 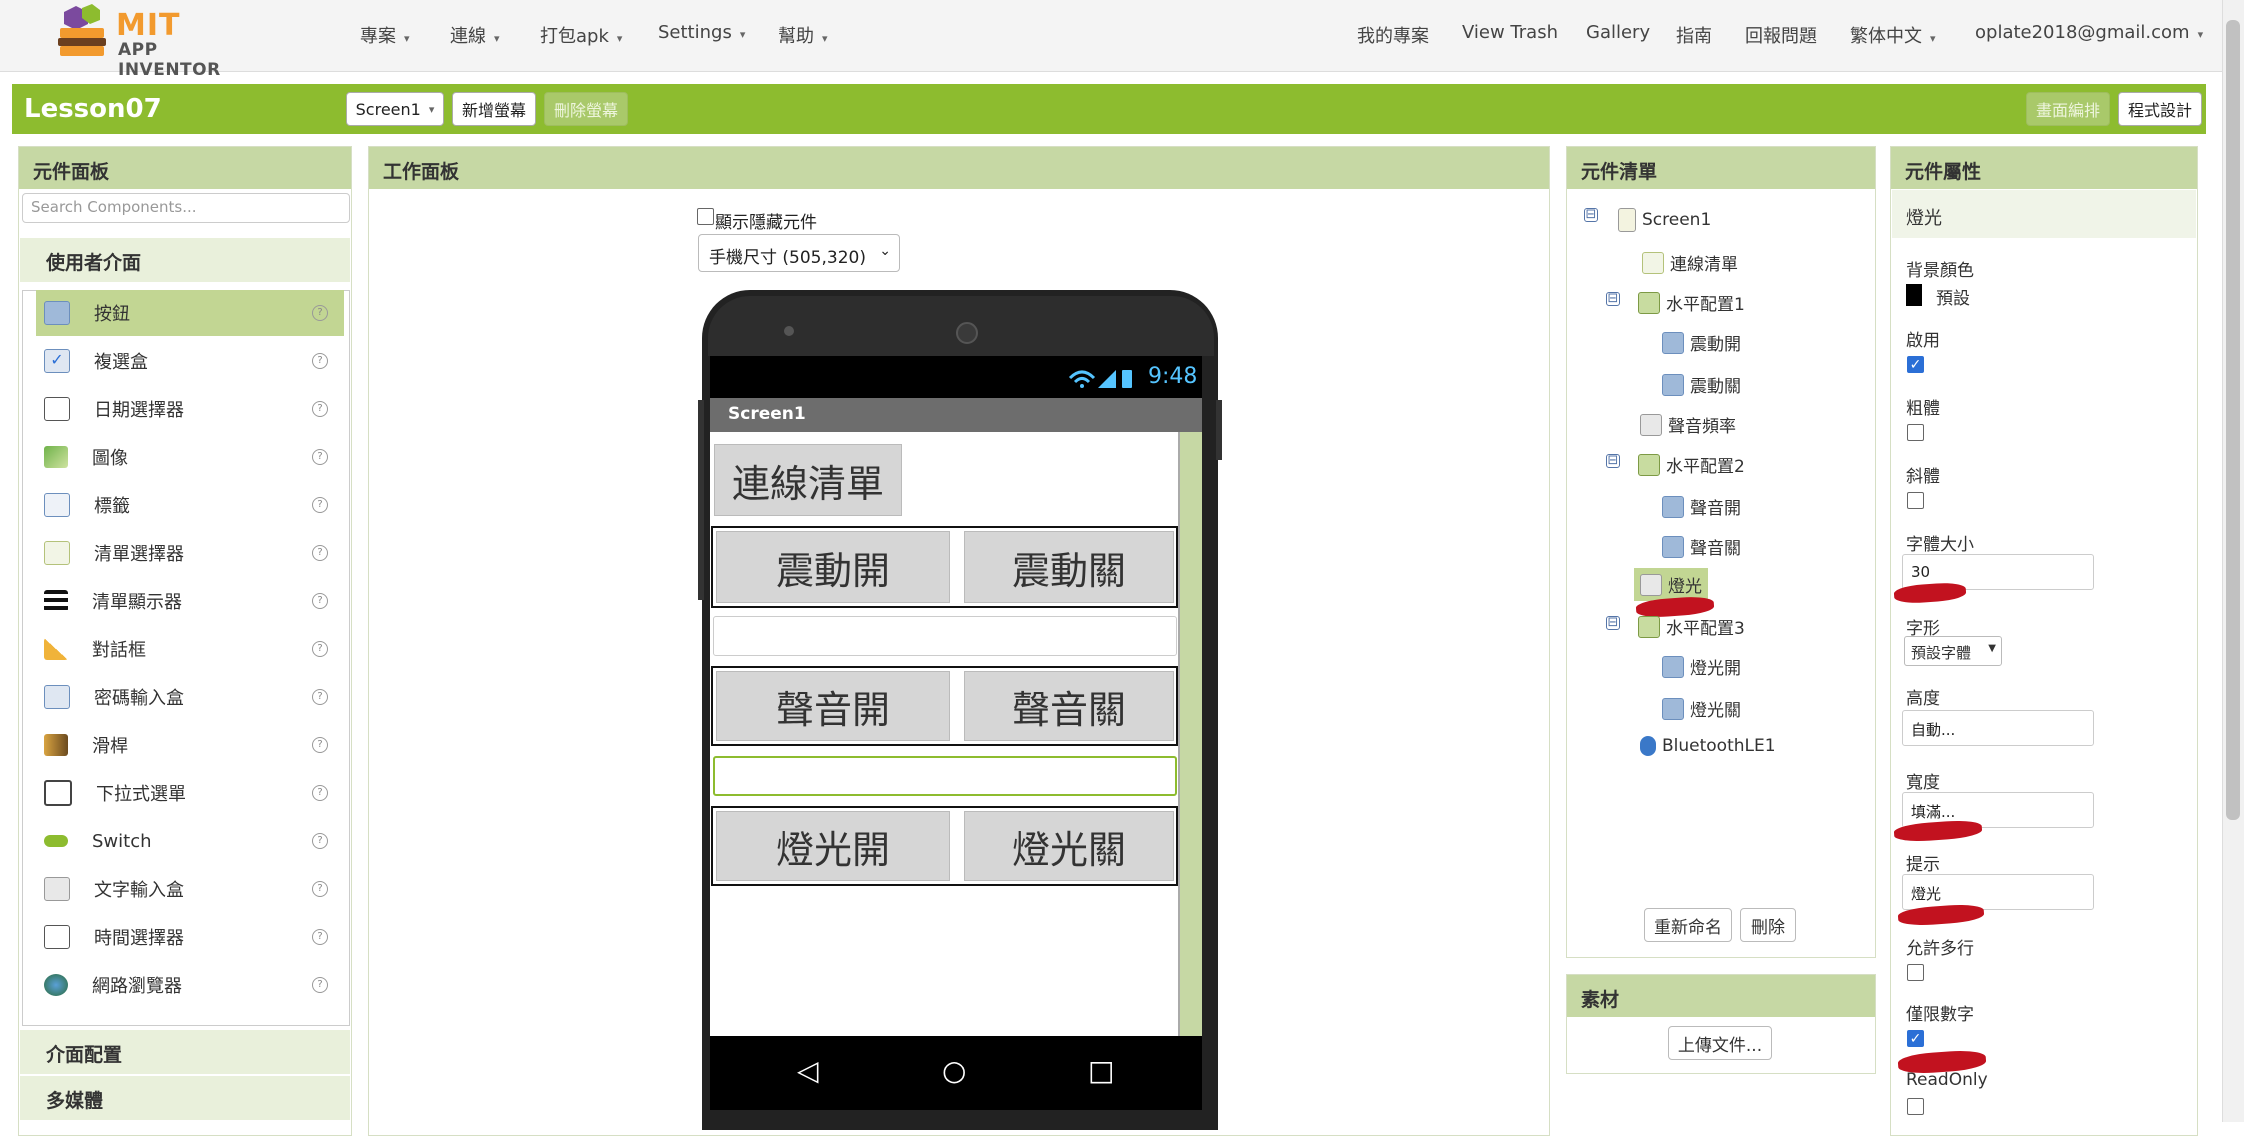 I want to click on screen-select: Screen1 ▾, so click(x=395, y=109).